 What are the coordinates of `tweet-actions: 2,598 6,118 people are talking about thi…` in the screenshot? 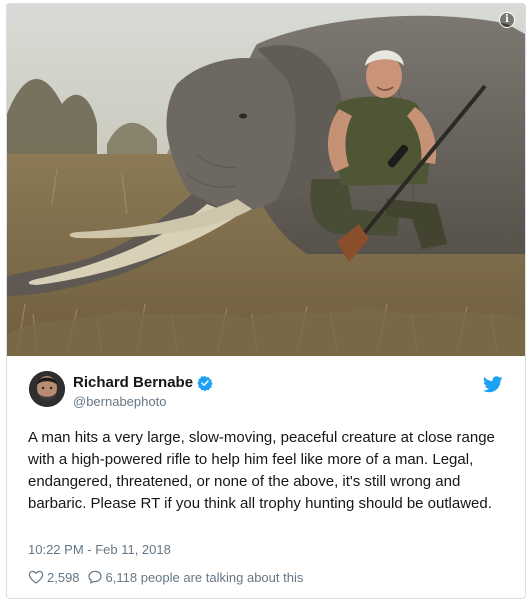 It's located at (169, 577).